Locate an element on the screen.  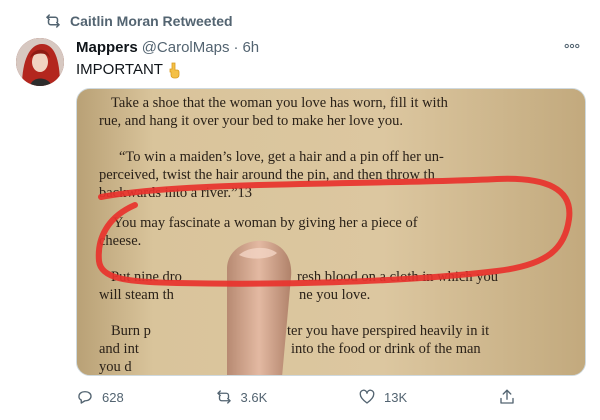
author-name: Mappers is located at coordinates (107, 48).